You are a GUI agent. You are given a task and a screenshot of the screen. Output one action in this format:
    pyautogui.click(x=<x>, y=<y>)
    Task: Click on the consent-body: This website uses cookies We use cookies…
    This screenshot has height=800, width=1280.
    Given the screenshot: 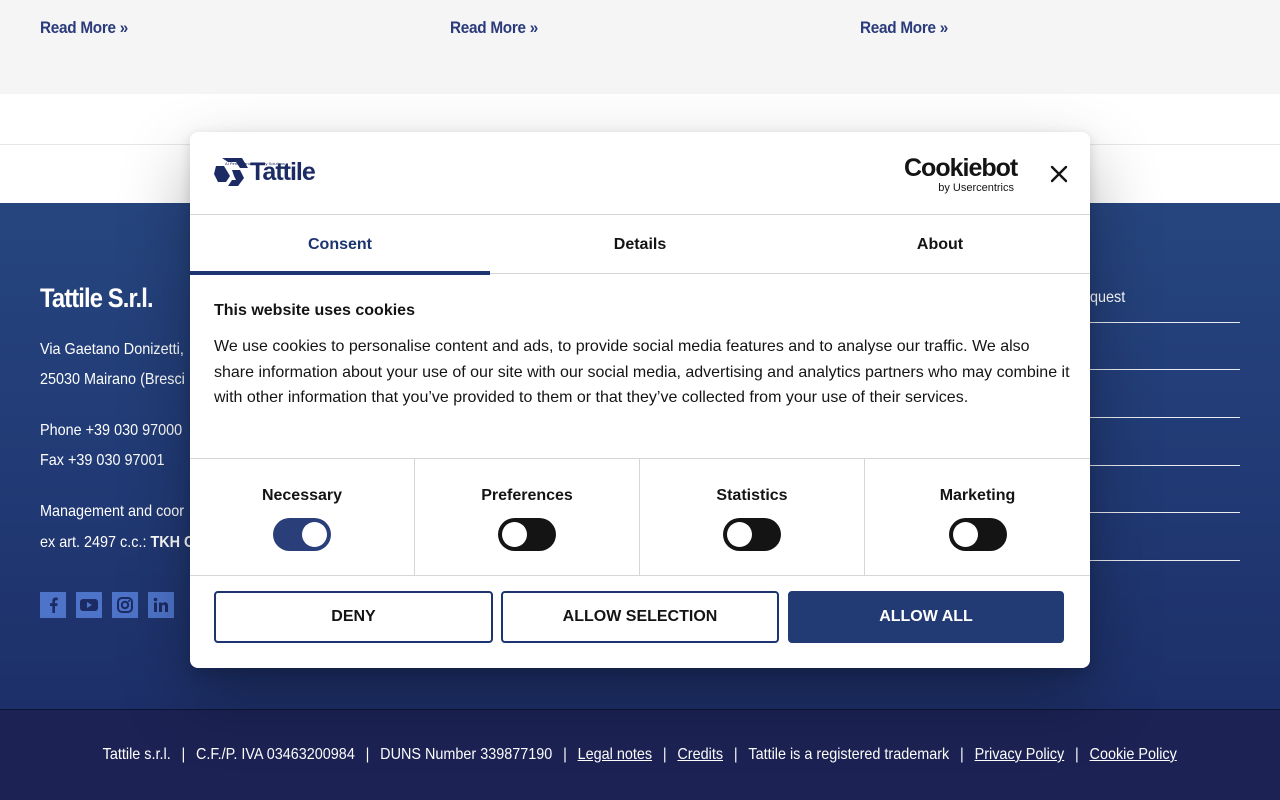 What is the action you would take?
    pyautogui.click(x=642, y=356)
    